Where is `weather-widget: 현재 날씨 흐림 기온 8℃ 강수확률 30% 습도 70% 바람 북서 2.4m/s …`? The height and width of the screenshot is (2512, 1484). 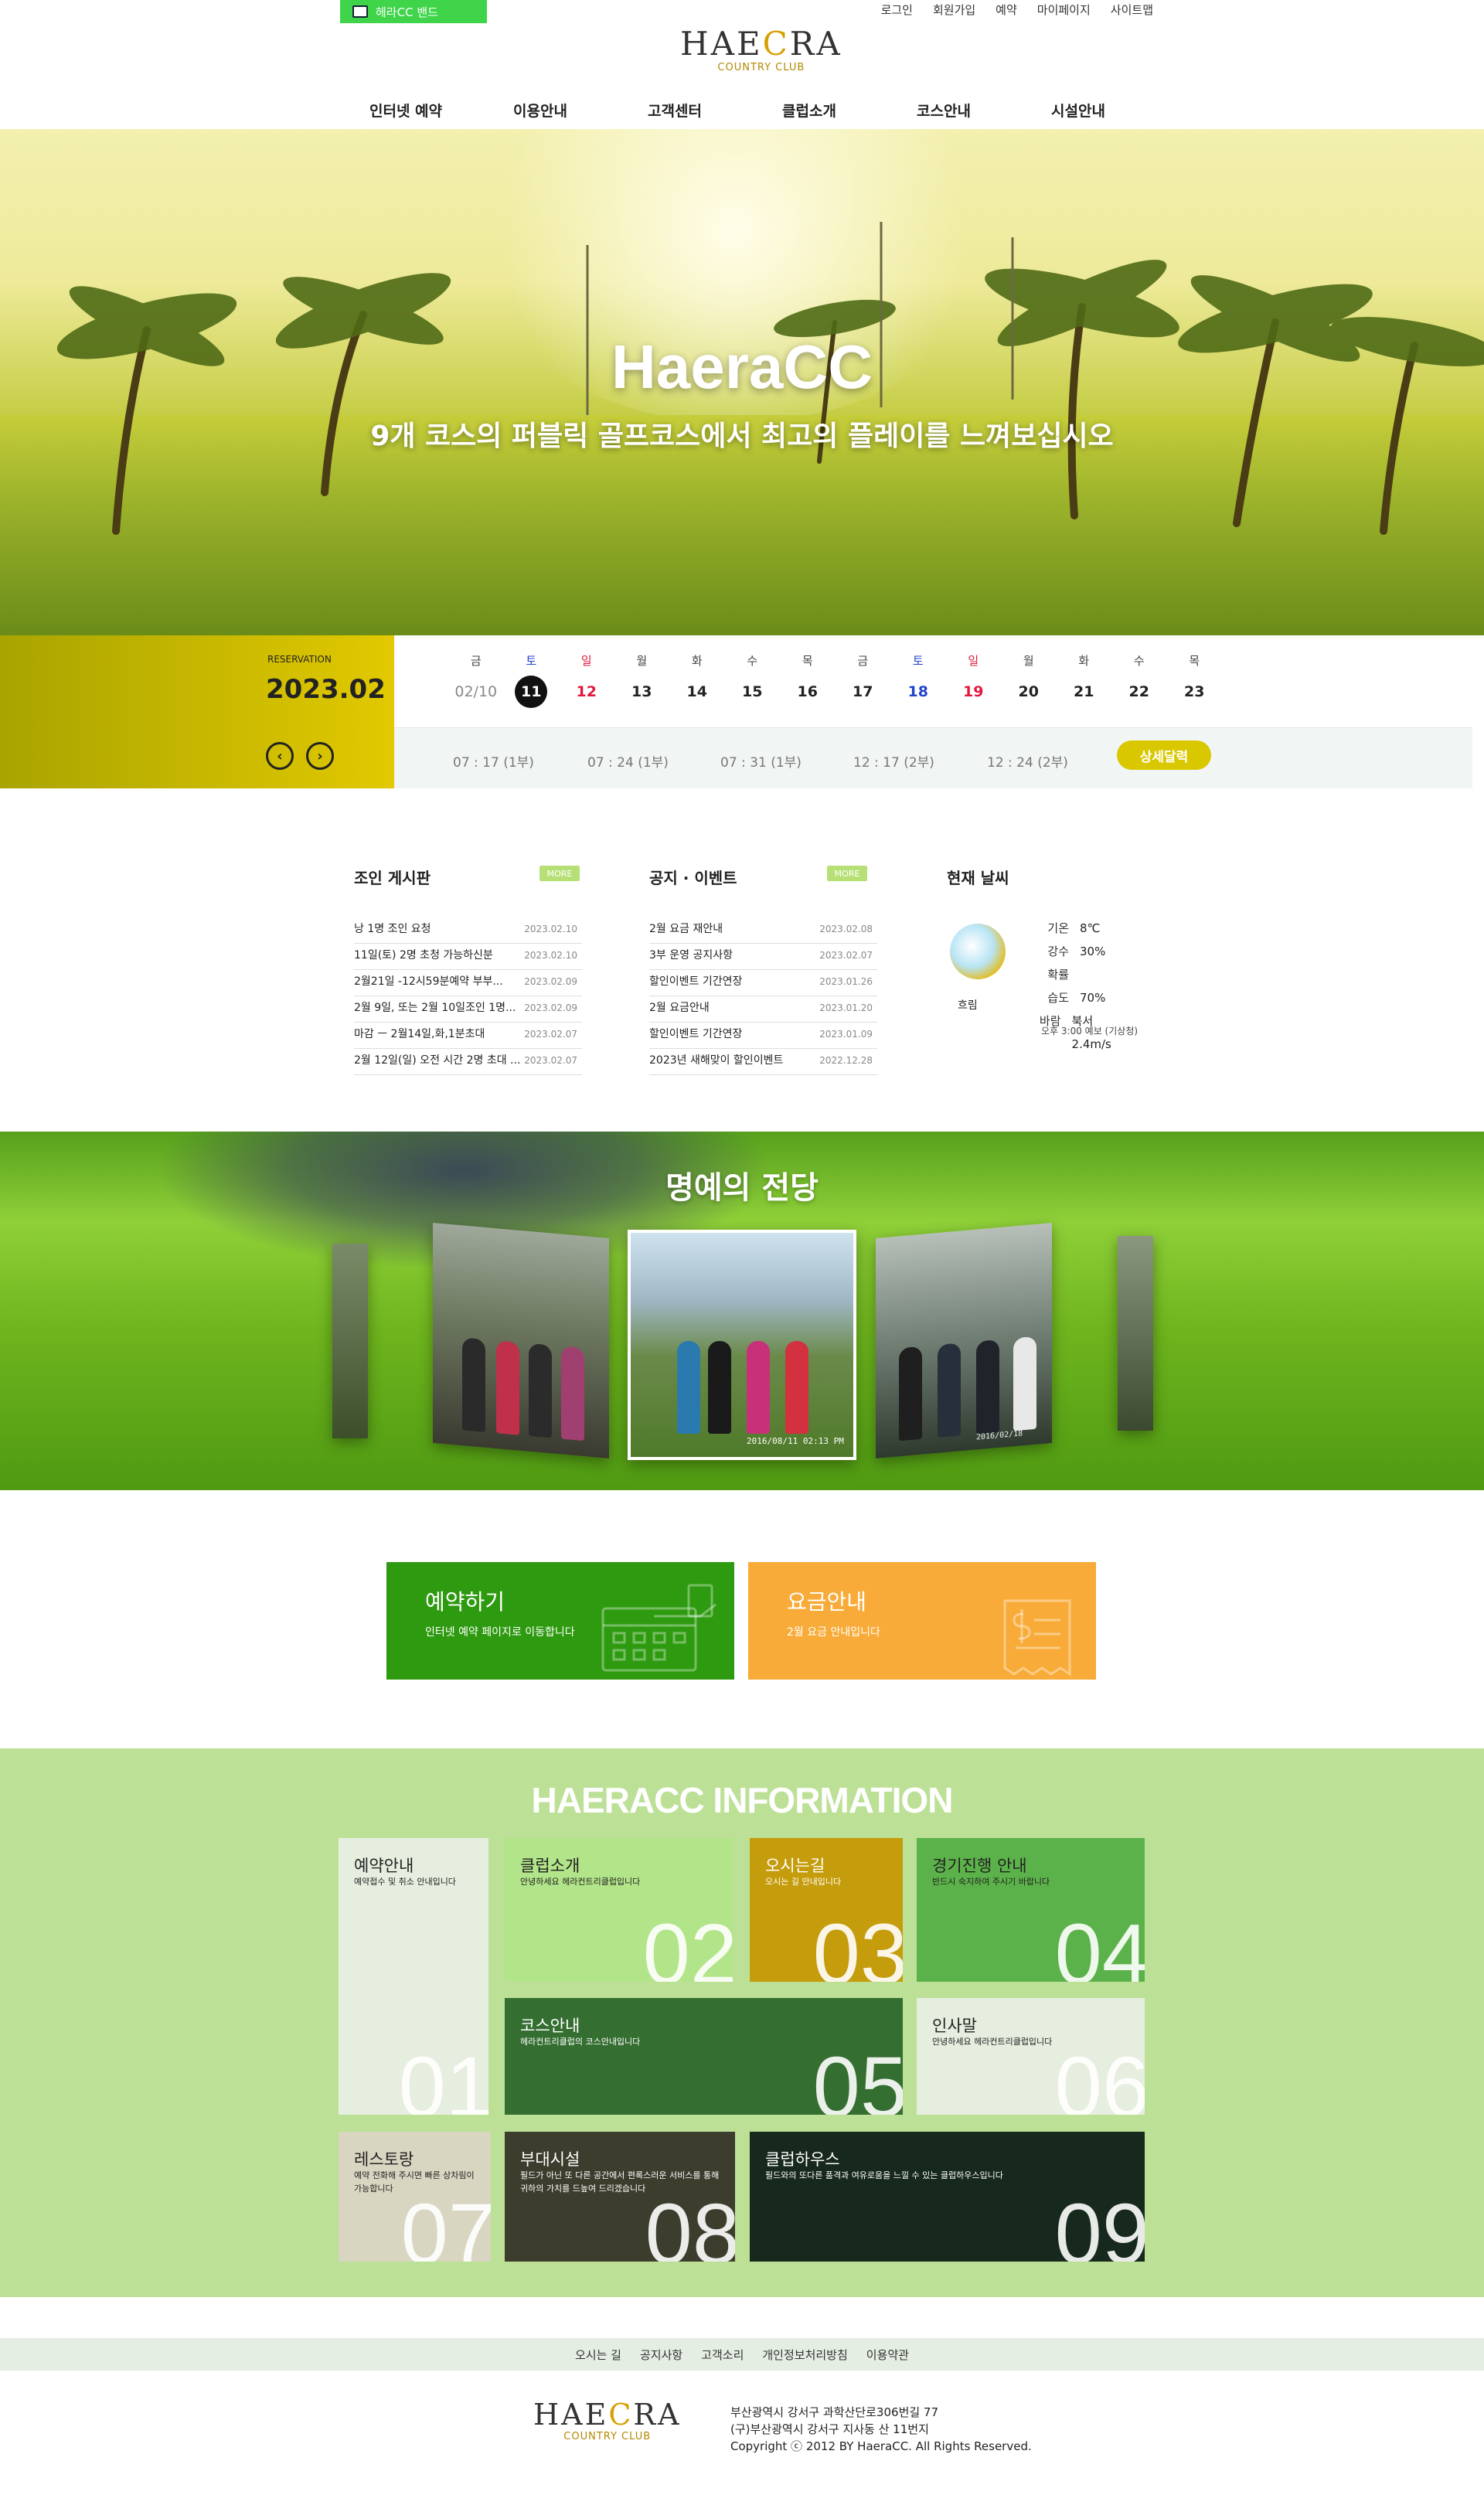
weather-widget: 현재 날씨 흐림 기온 8℃ 강수확률 30% 습도 70% 바람 북서 2.4m/s … is located at coordinates (1042, 958).